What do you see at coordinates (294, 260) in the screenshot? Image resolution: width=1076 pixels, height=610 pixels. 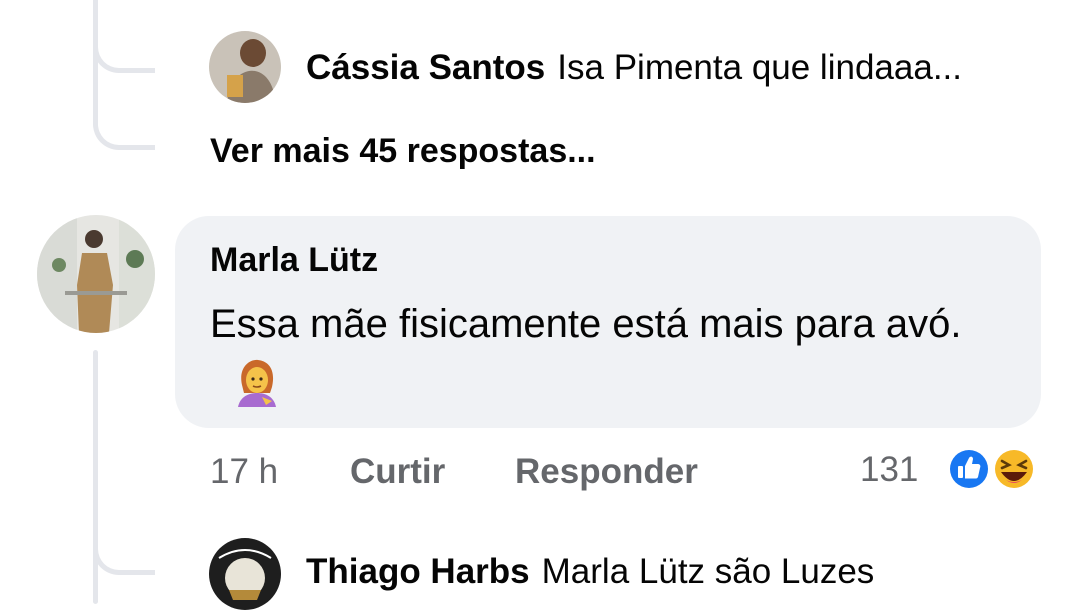 I see `comment-author: Marla Lütz` at bounding box center [294, 260].